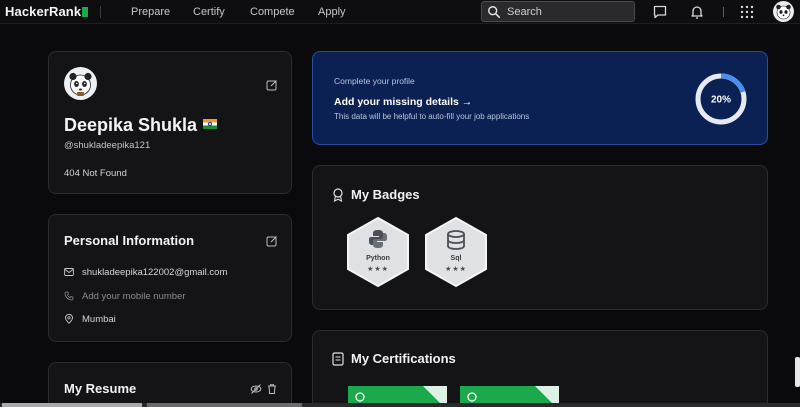 This screenshot has height=407, width=800. What do you see at coordinates (338, 195) in the screenshot?
I see `badge-ribbon-icon` at bounding box center [338, 195].